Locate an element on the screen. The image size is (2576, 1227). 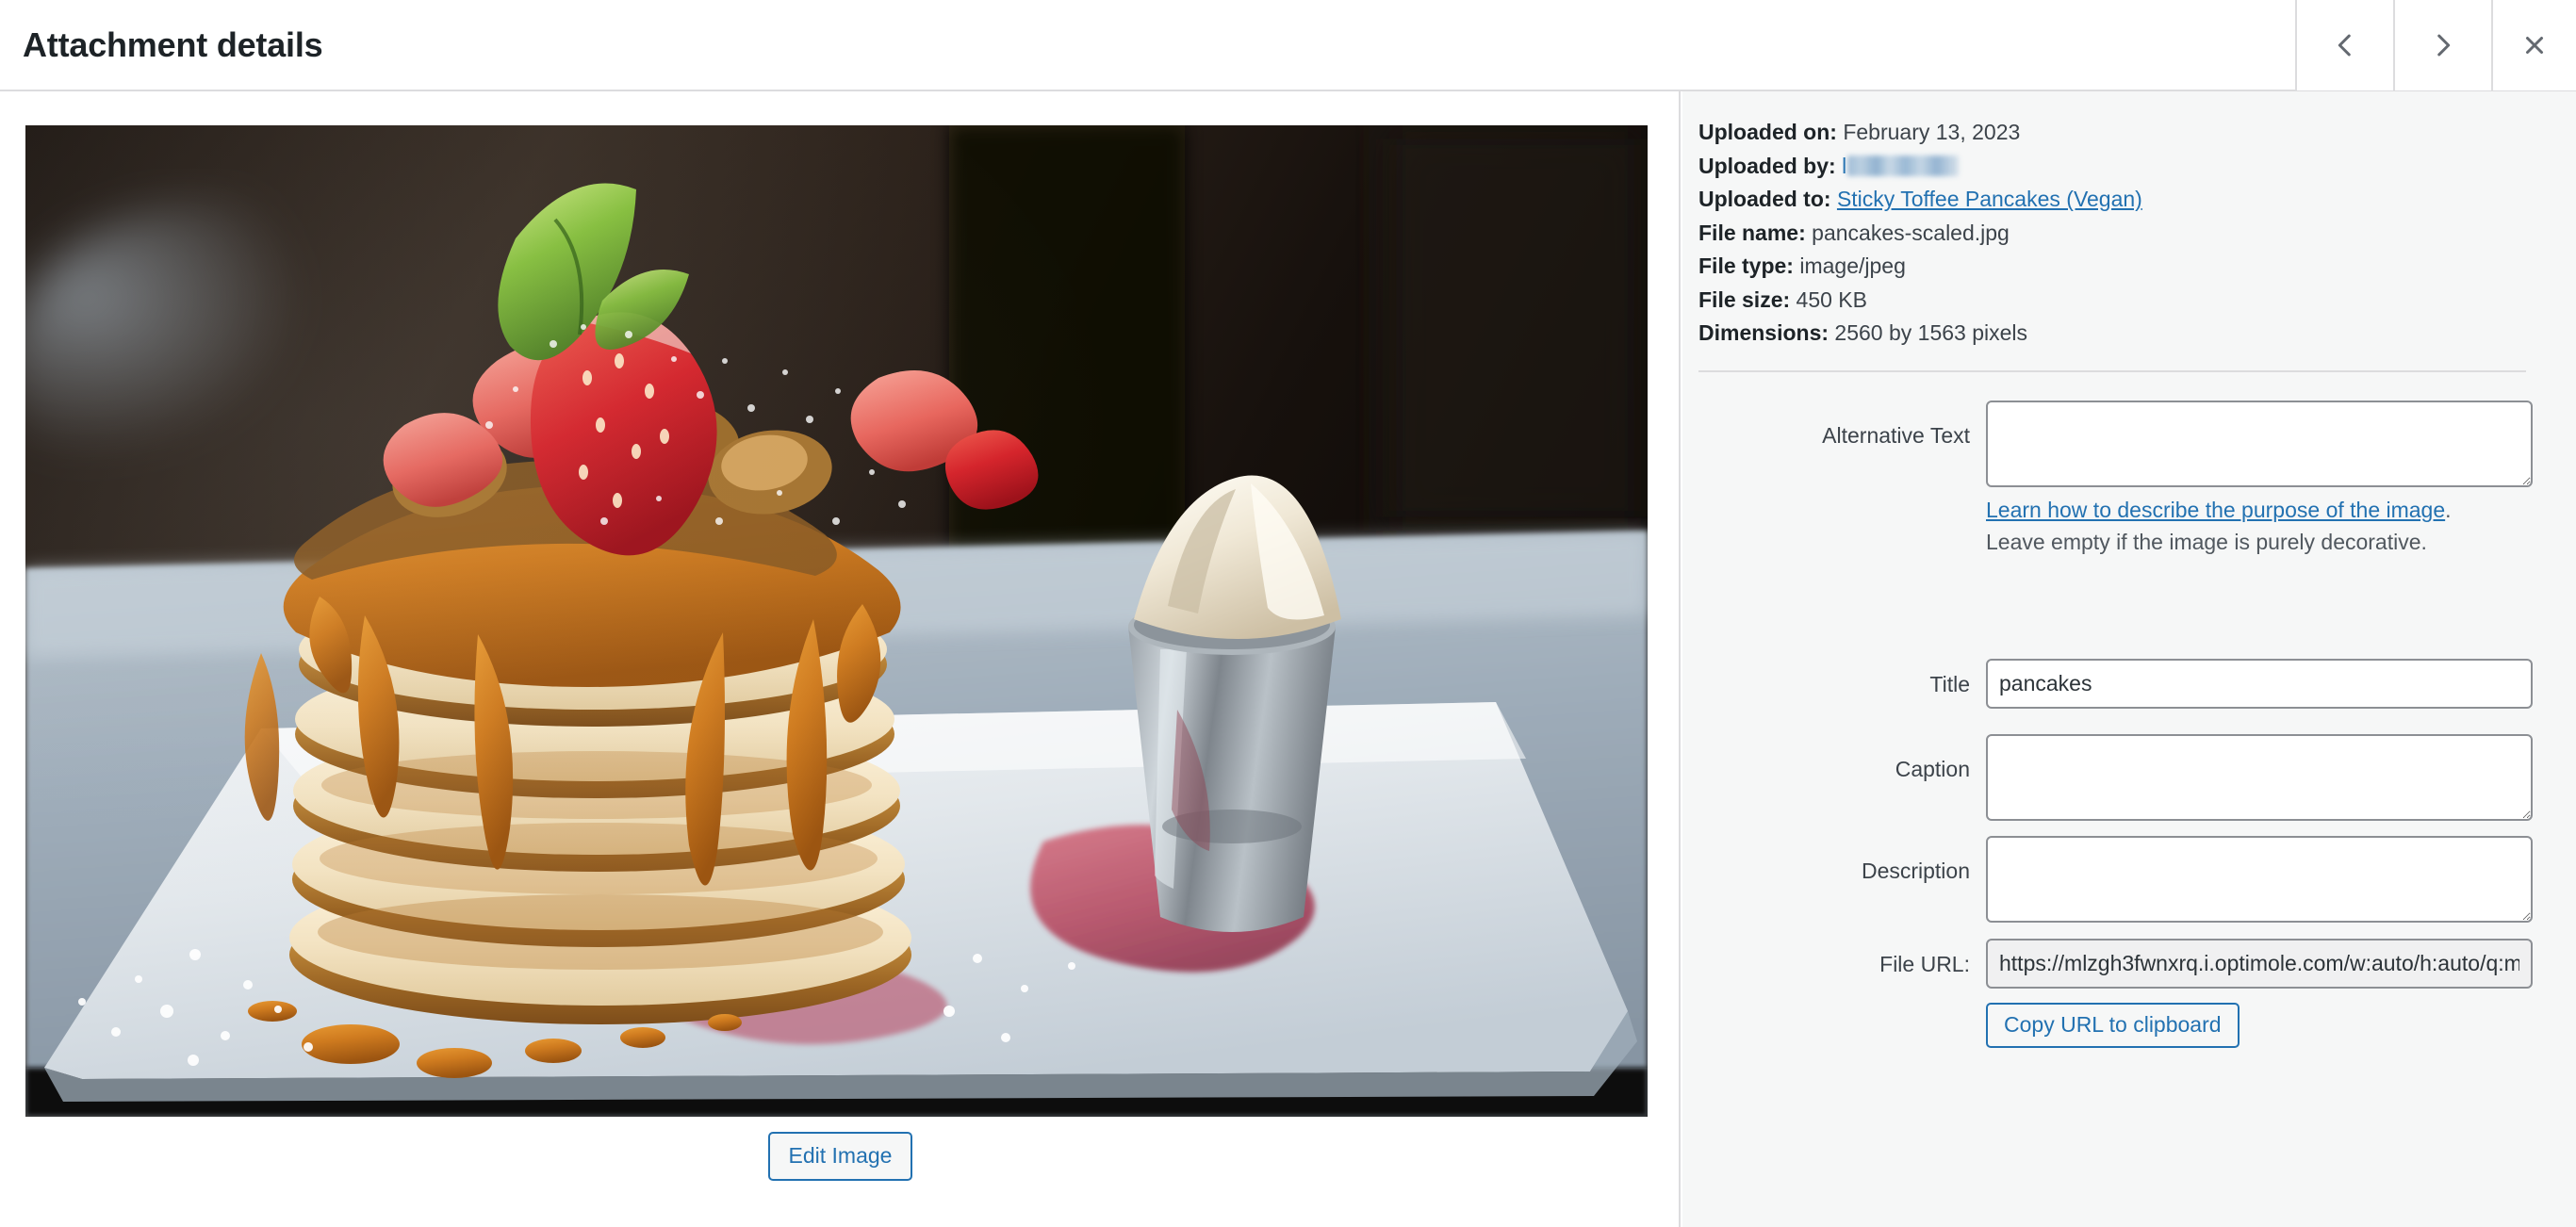
meta-uploaded-on: Uploaded on: February 13, 2023 is located at coordinates (2122, 133).